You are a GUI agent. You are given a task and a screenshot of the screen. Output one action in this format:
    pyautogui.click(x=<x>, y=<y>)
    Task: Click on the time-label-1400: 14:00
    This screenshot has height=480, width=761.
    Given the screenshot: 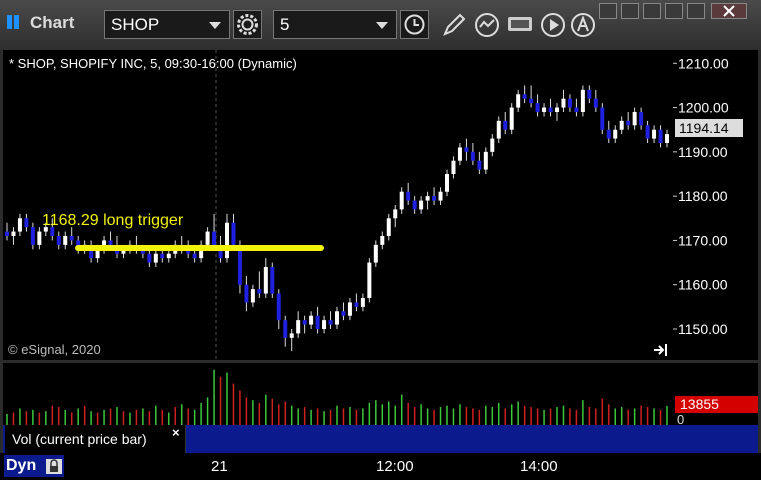 What is the action you would take?
    pyautogui.click(x=539, y=466)
    